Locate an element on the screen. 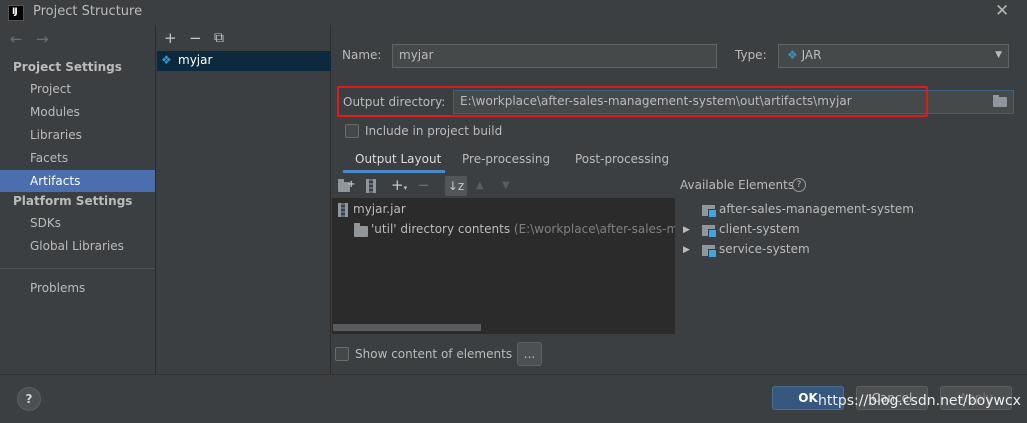 This screenshot has height=423, width=1027. nav-item-sdks: SDKs is located at coordinates (77, 223).